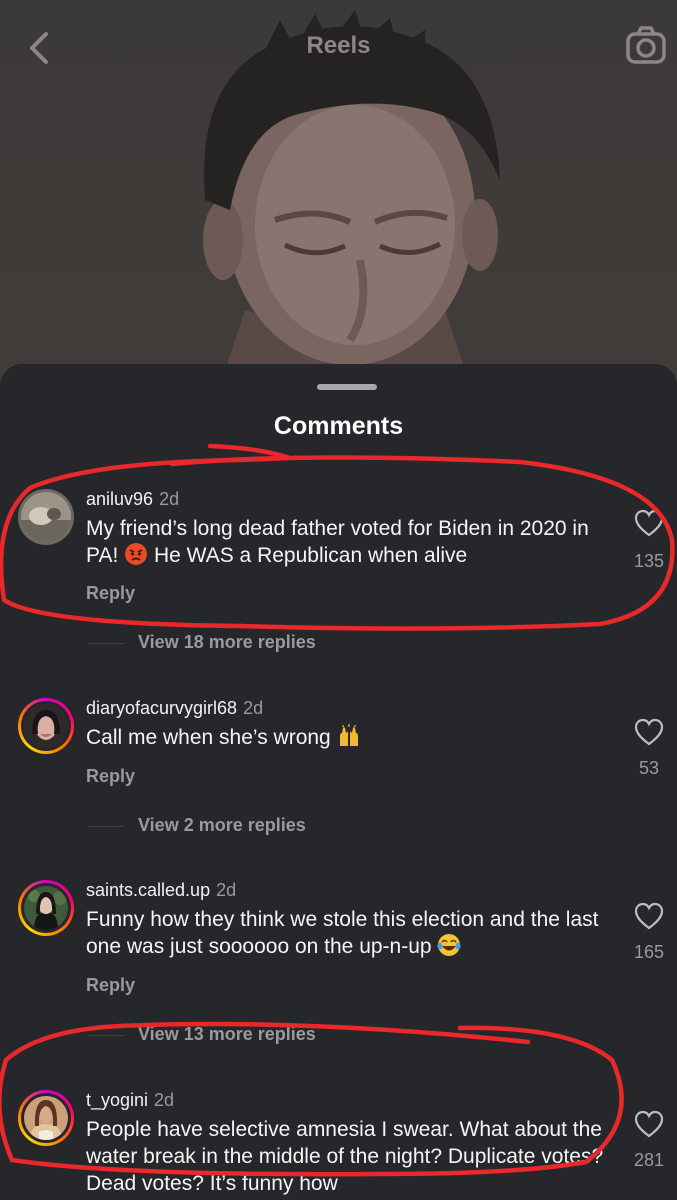 The width and height of the screenshot is (677, 1200). I want to click on angry-face-icon, so click(136, 554).